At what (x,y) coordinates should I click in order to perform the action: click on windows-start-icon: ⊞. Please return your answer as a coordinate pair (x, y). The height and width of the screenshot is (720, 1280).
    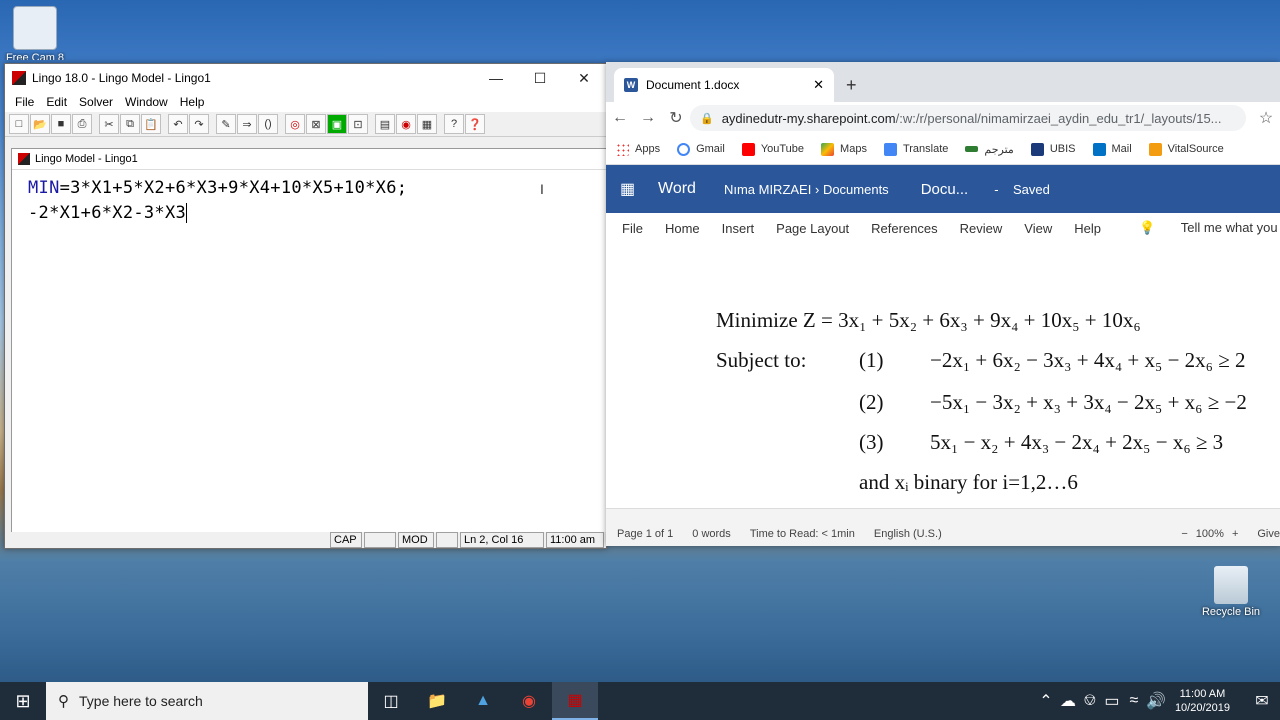
    Looking at the image, I should click on (23, 701).